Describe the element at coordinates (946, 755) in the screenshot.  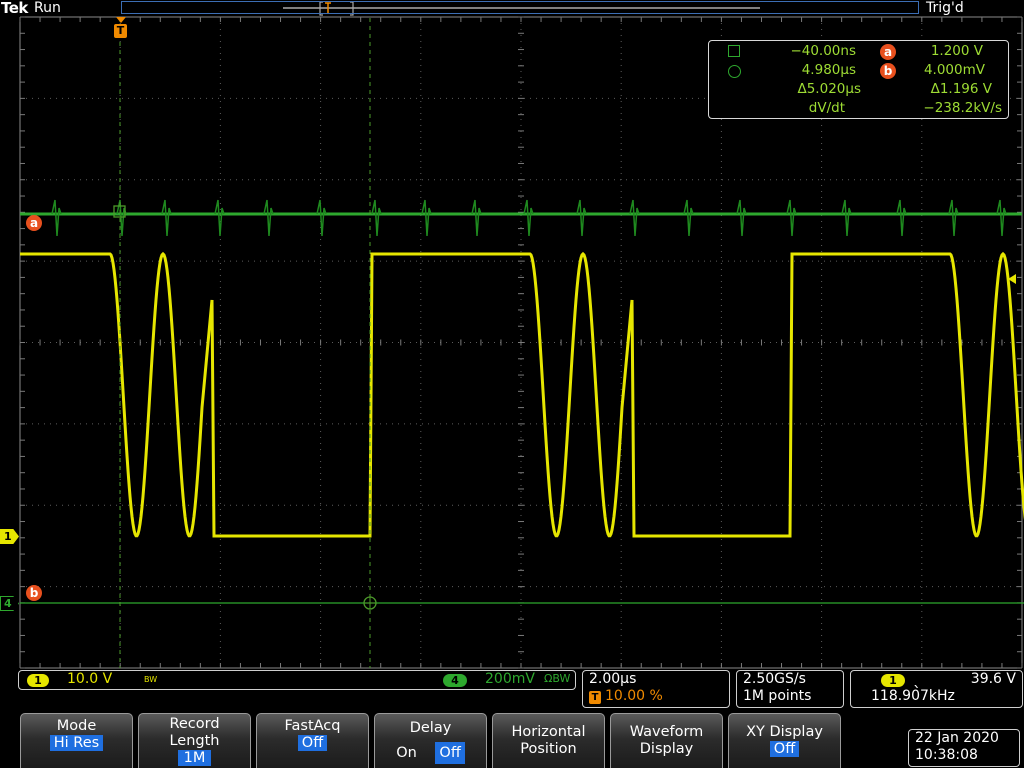
I see `time-text: 10:38:08` at that location.